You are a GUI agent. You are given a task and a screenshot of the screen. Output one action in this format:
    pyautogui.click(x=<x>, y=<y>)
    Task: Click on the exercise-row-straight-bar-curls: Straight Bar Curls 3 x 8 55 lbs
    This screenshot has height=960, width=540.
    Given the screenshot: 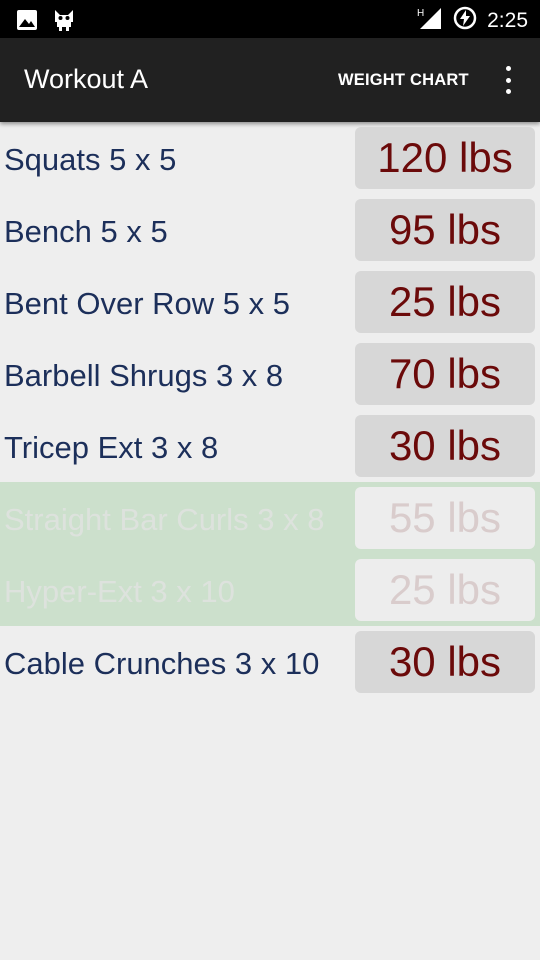 What is the action you would take?
    pyautogui.click(x=270, y=518)
    